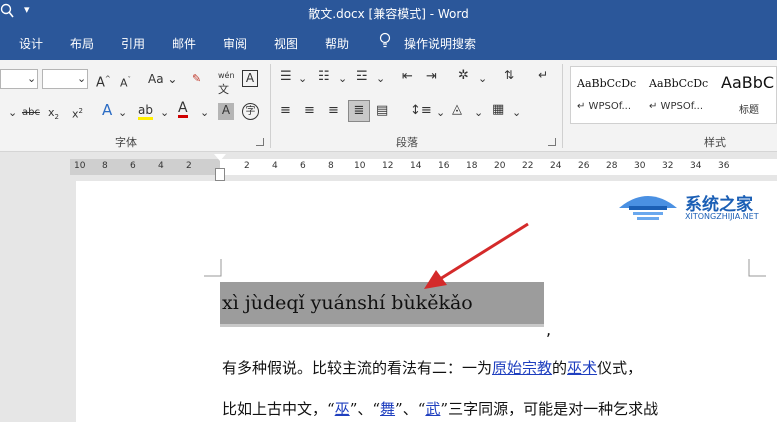  Describe the element at coordinates (648, 208) in the screenshot. I see `watermark-icon` at that location.